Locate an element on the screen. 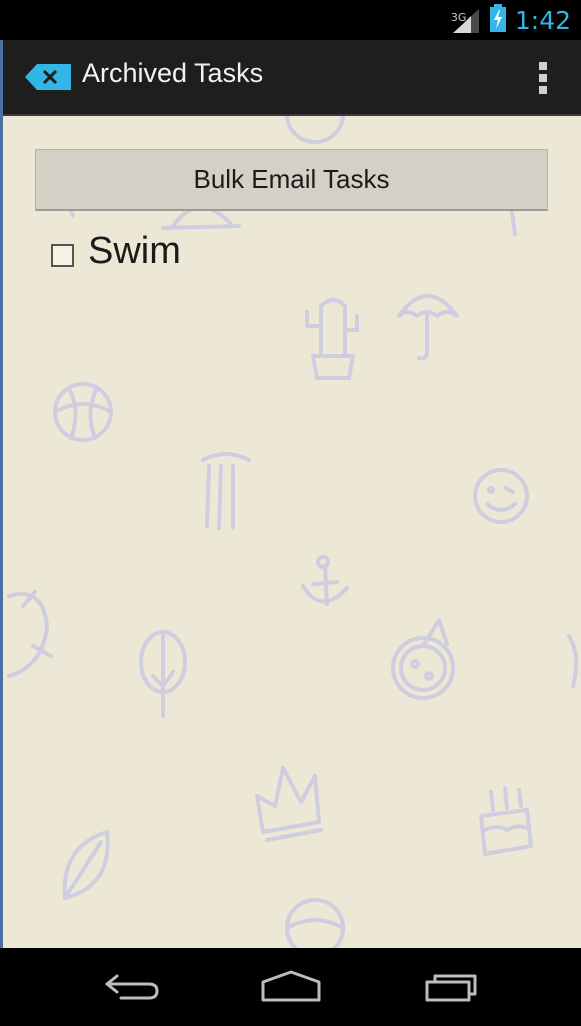  navigation-bar is located at coordinates (290, 987).